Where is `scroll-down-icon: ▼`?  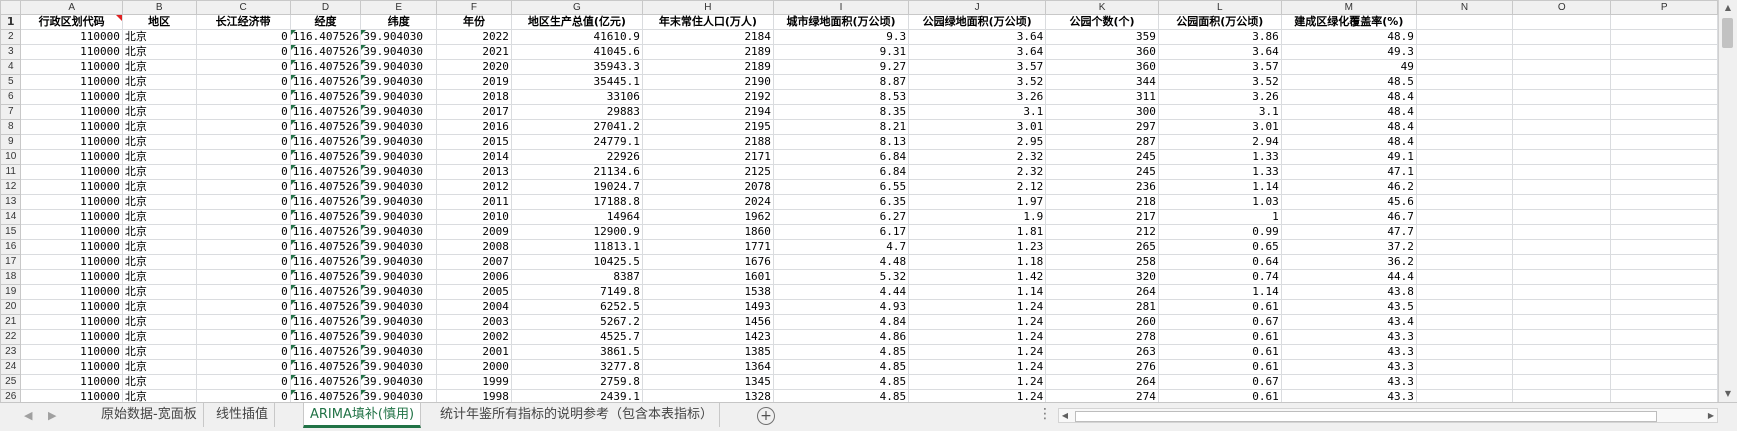 scroll-down-icon: ▼ is located at coordinates (1728, 394).